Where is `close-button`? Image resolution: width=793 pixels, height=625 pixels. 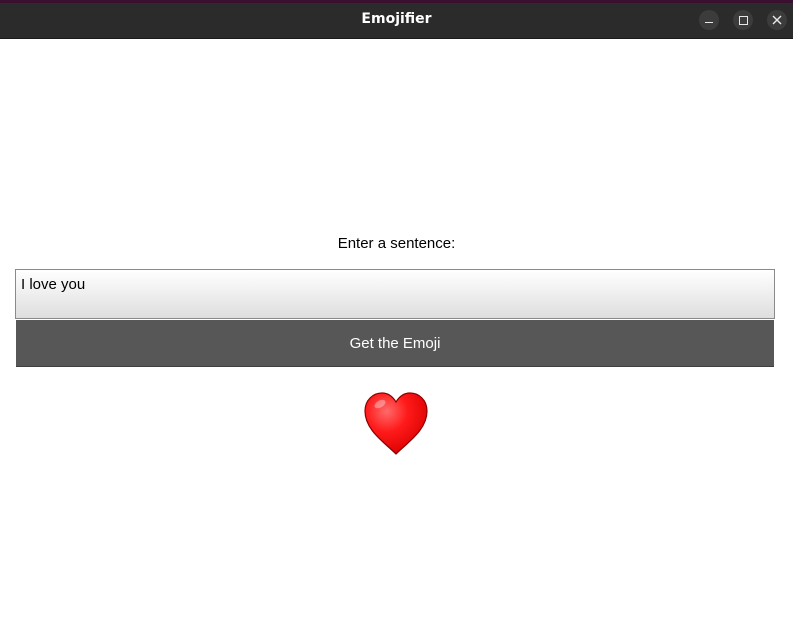
close-button is located at coordinates (777, 20).